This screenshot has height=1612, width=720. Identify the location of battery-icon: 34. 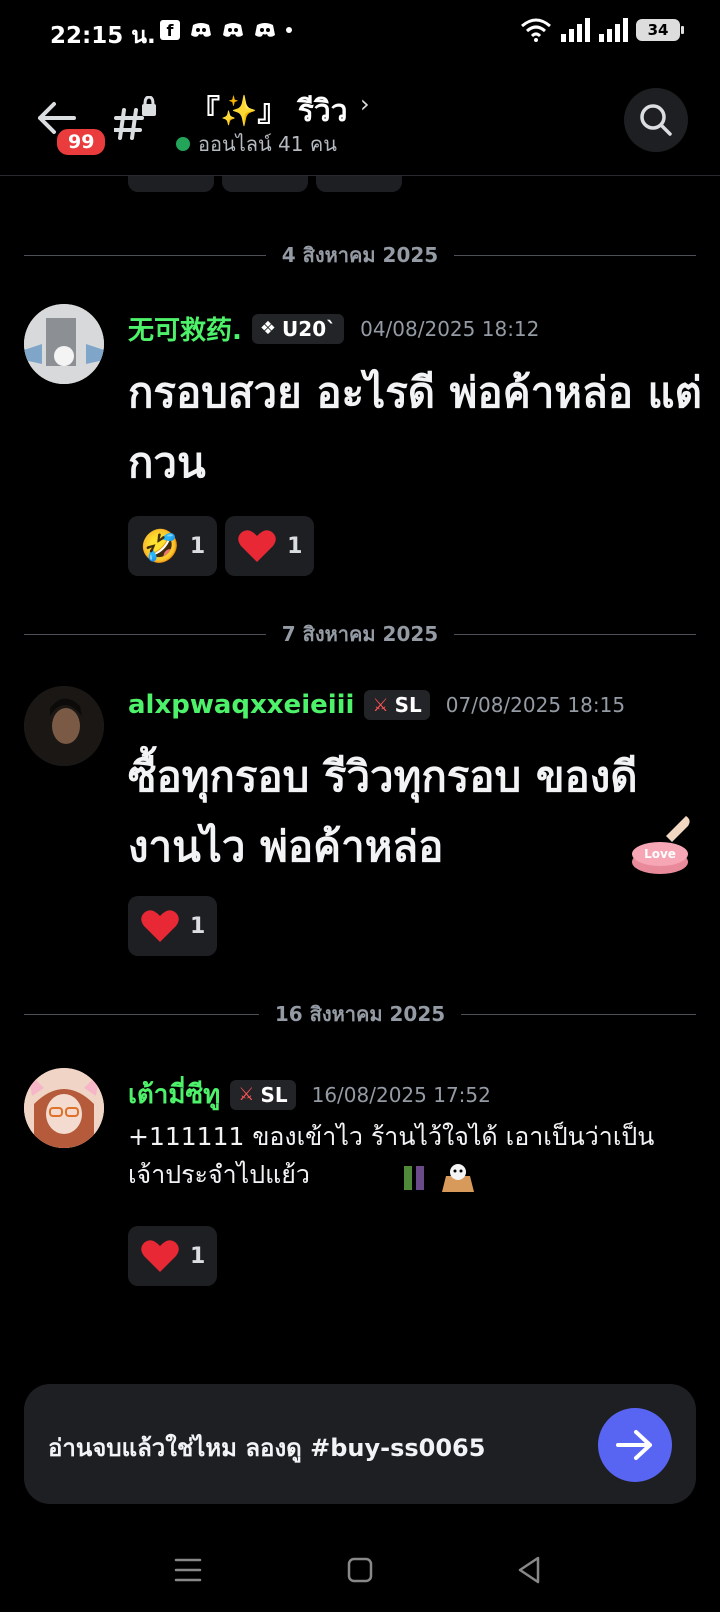
(660, 30).